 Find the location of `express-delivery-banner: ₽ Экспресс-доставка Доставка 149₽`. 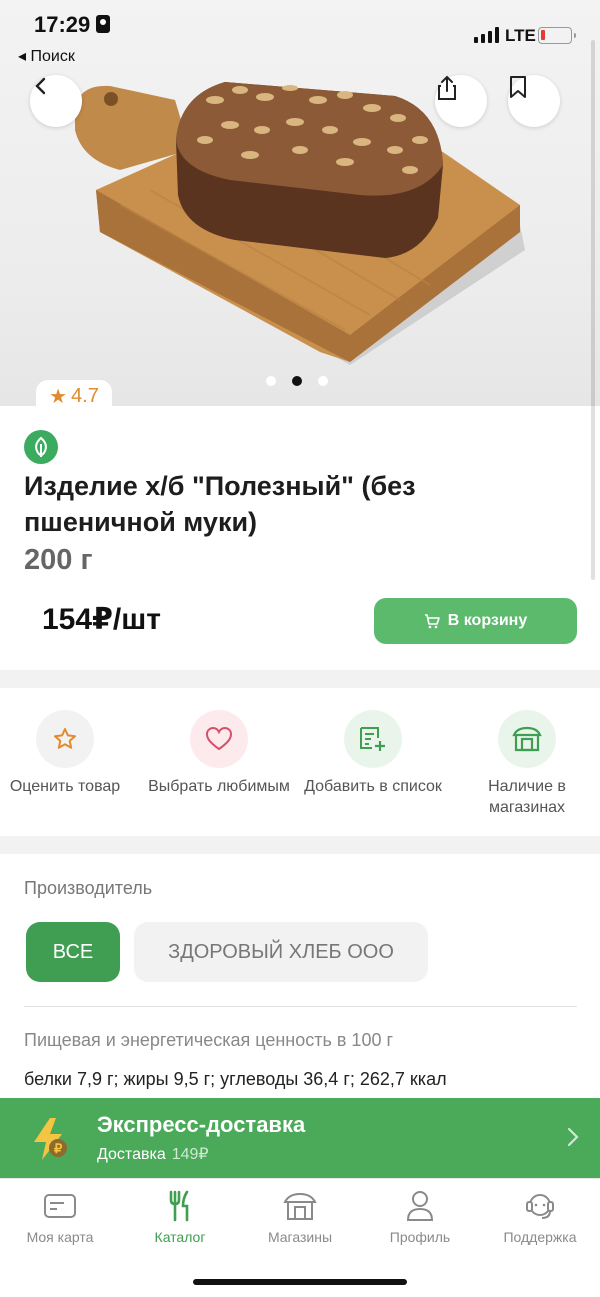

express-delivery-banner: ₽ Экспресс-доставка Доставка 149₽ is located at coordinates (300, 1138).